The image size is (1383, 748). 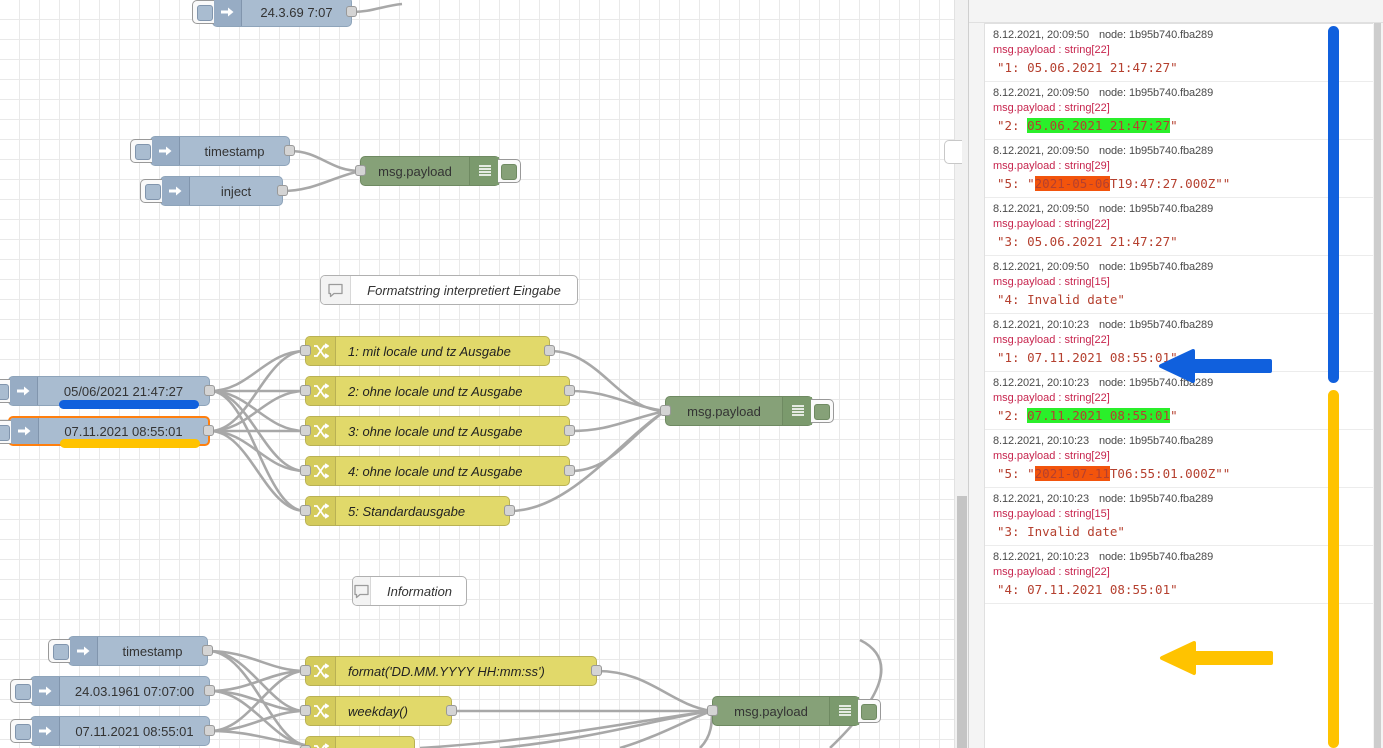 What do you see at coordinates (378, 711) in the screenshot?
I see `node-change-weekday: weekday()` at bounding box center [378, 711].